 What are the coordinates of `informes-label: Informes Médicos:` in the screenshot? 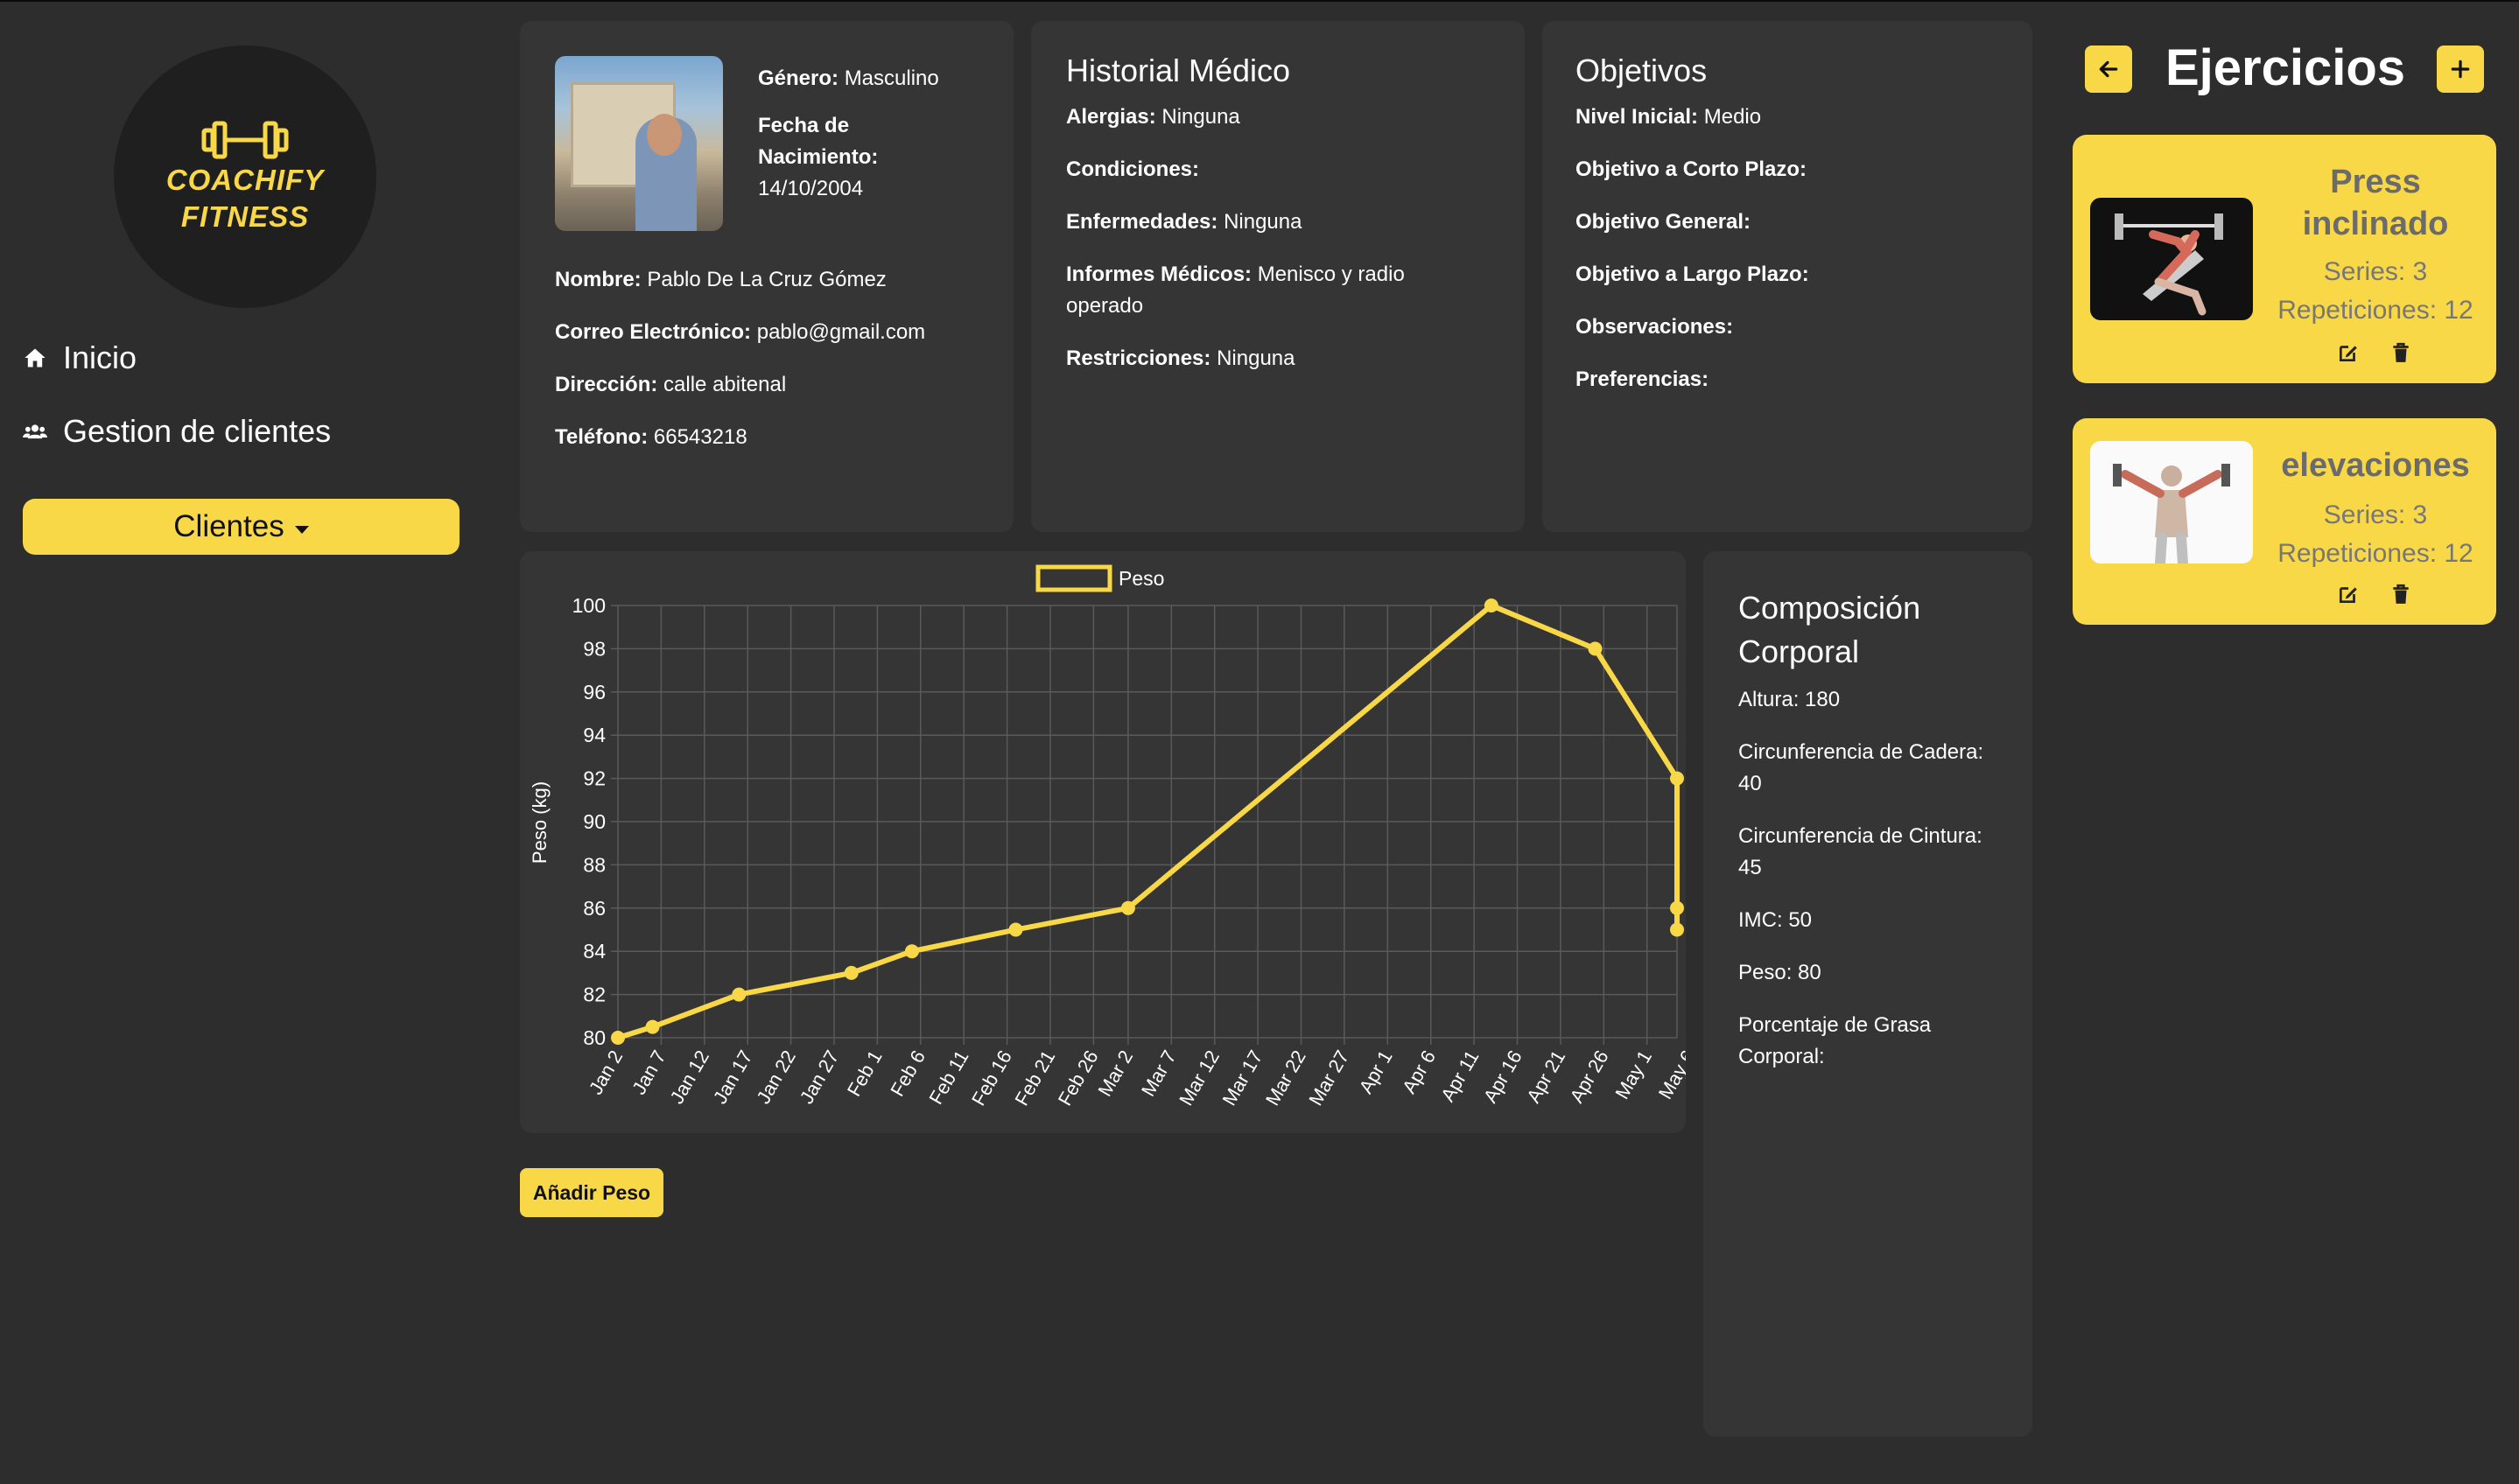 It's located at (1159, 274).